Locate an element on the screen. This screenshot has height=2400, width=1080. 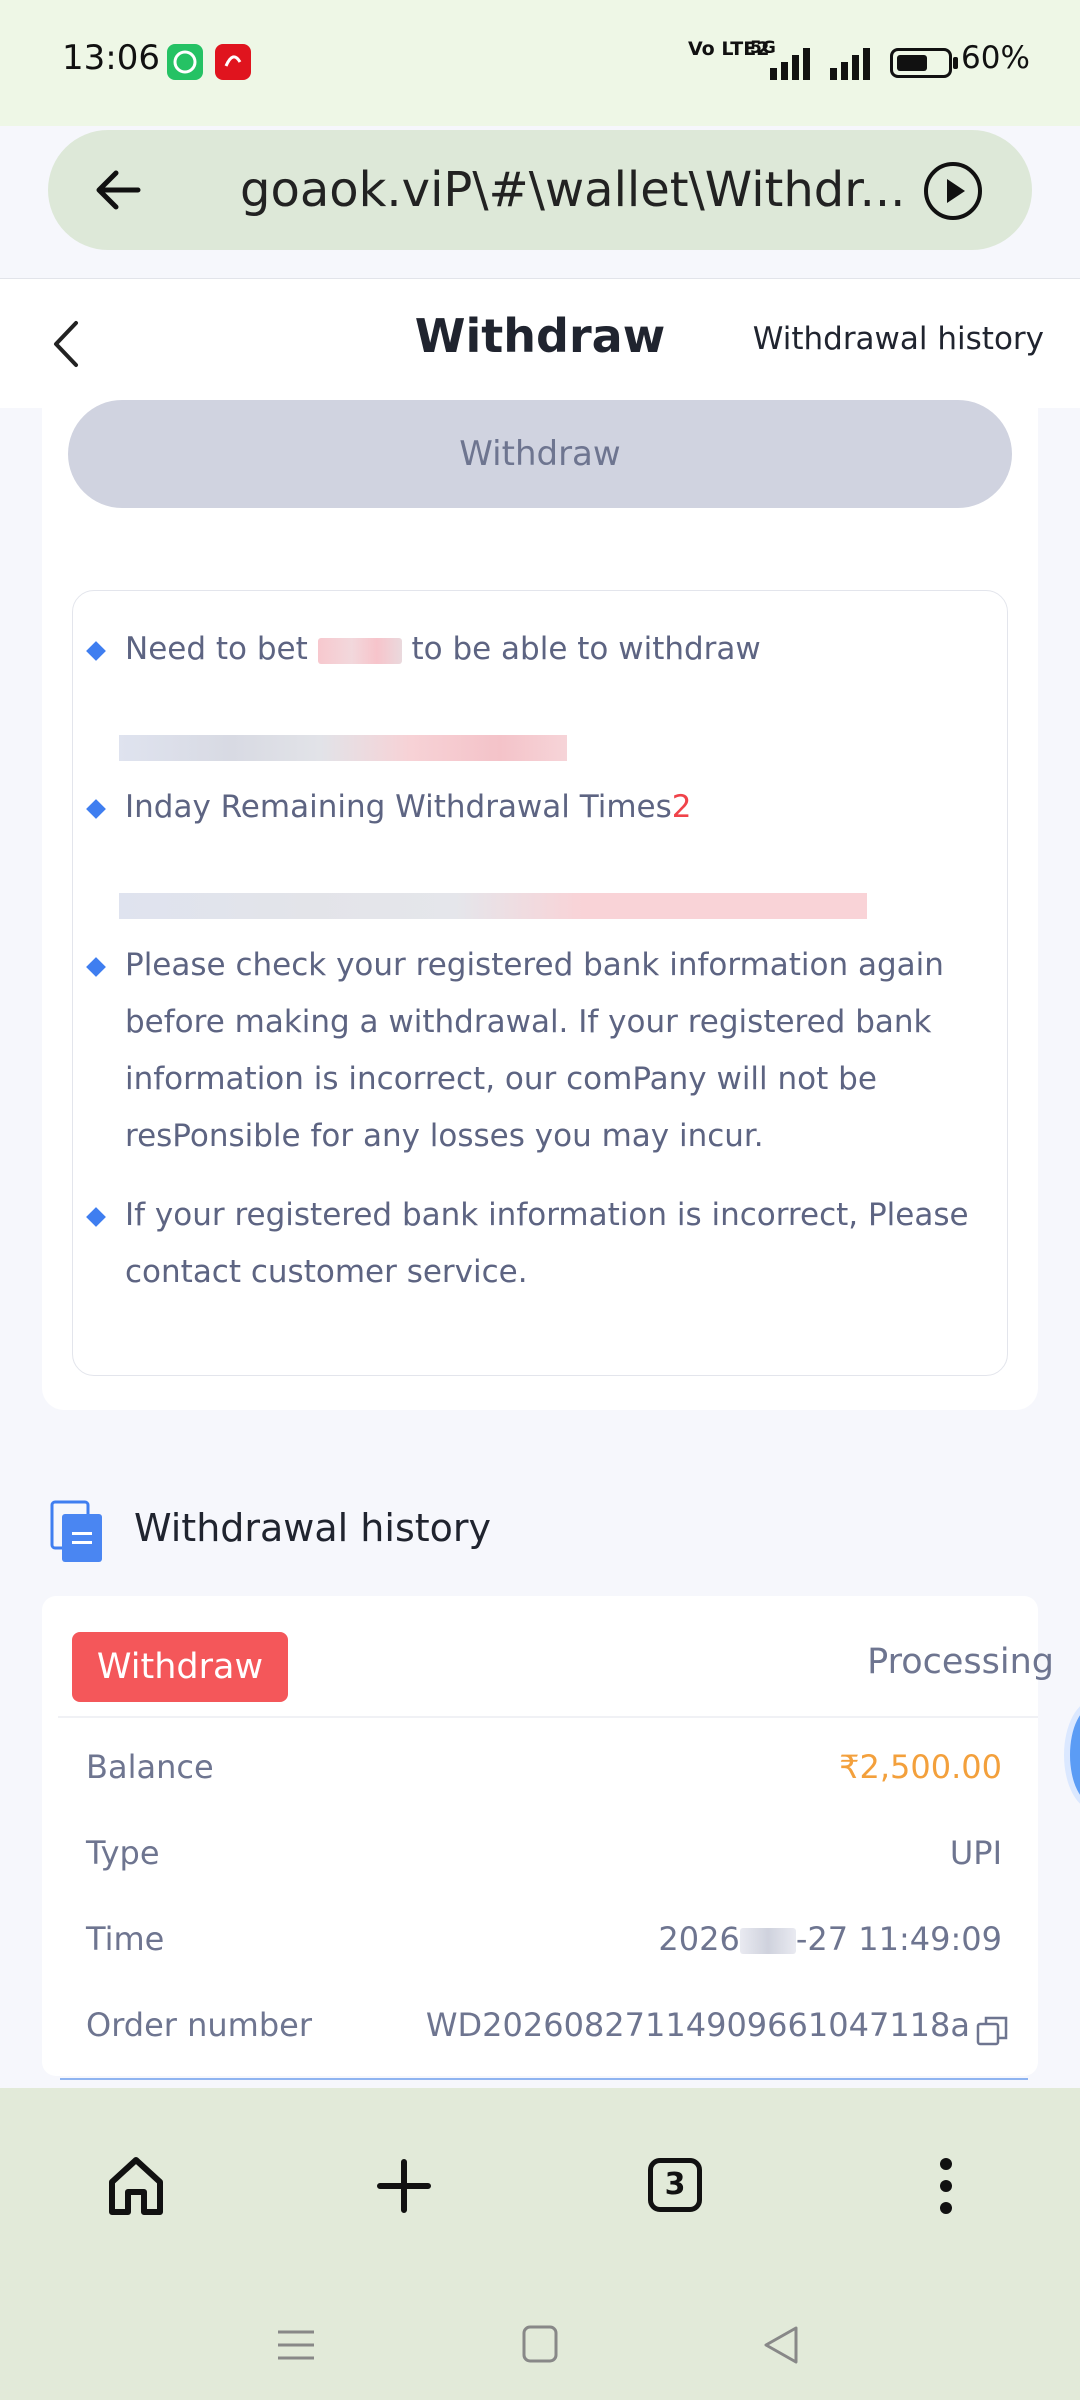
order-number-value: WD202608271149096610471​18a is located at coordinates (697, 2025).